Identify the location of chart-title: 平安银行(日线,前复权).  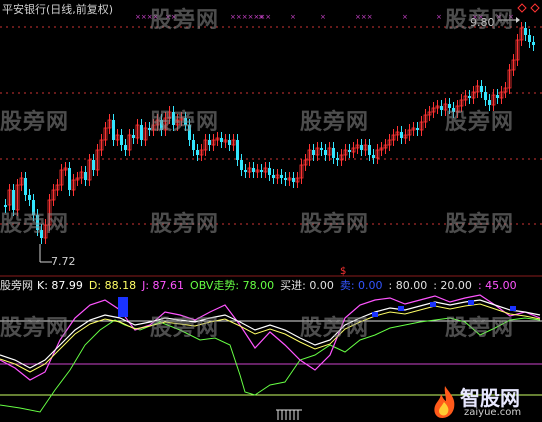
(58, 9).